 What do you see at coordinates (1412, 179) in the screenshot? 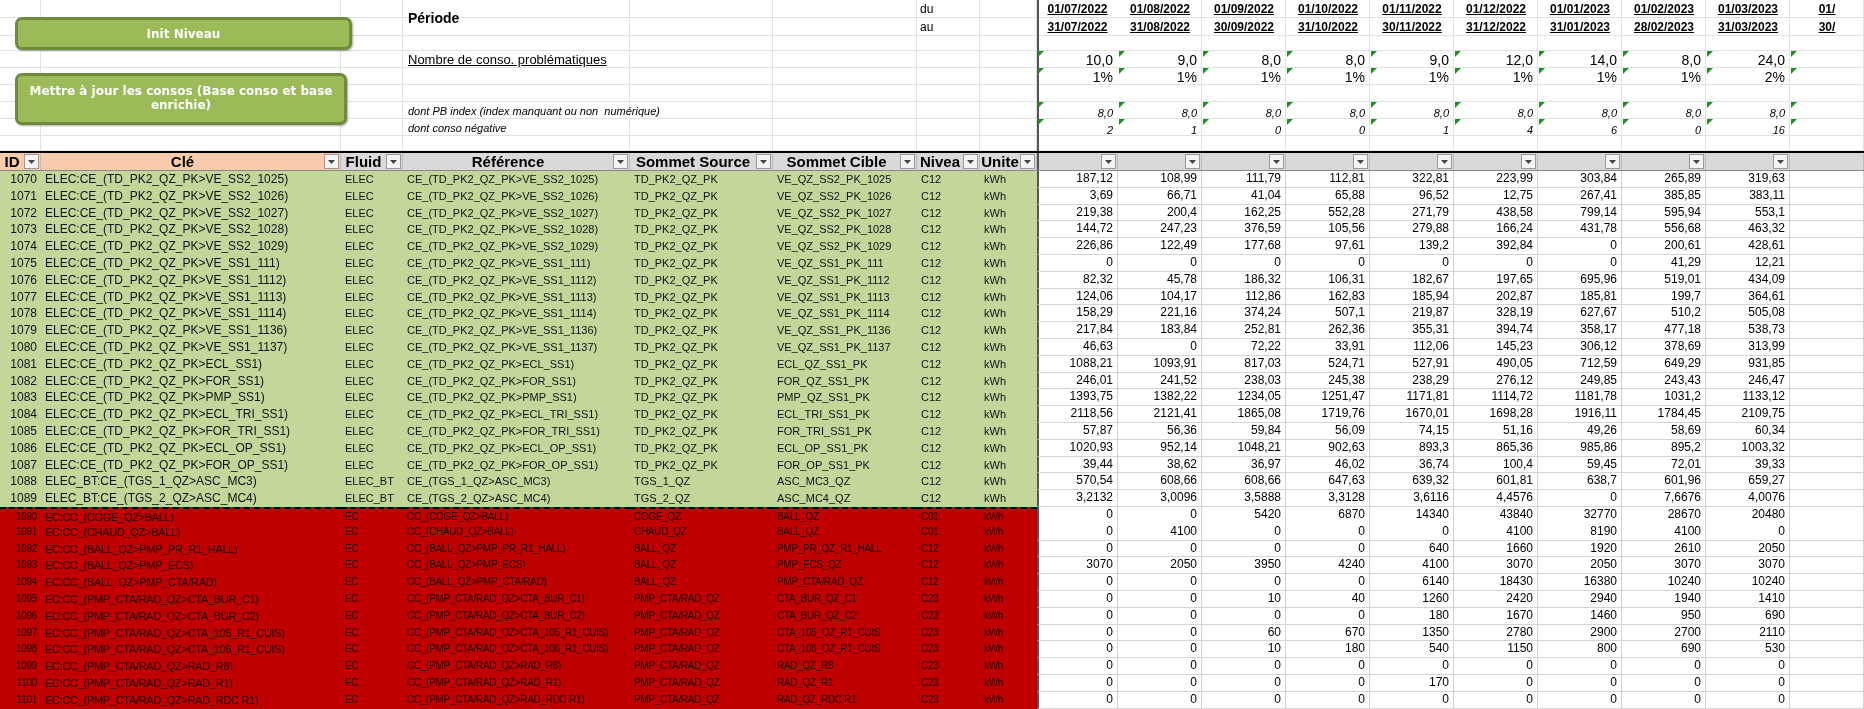
I see `table-cell: 322,81` at bounding box center [1412, 179].